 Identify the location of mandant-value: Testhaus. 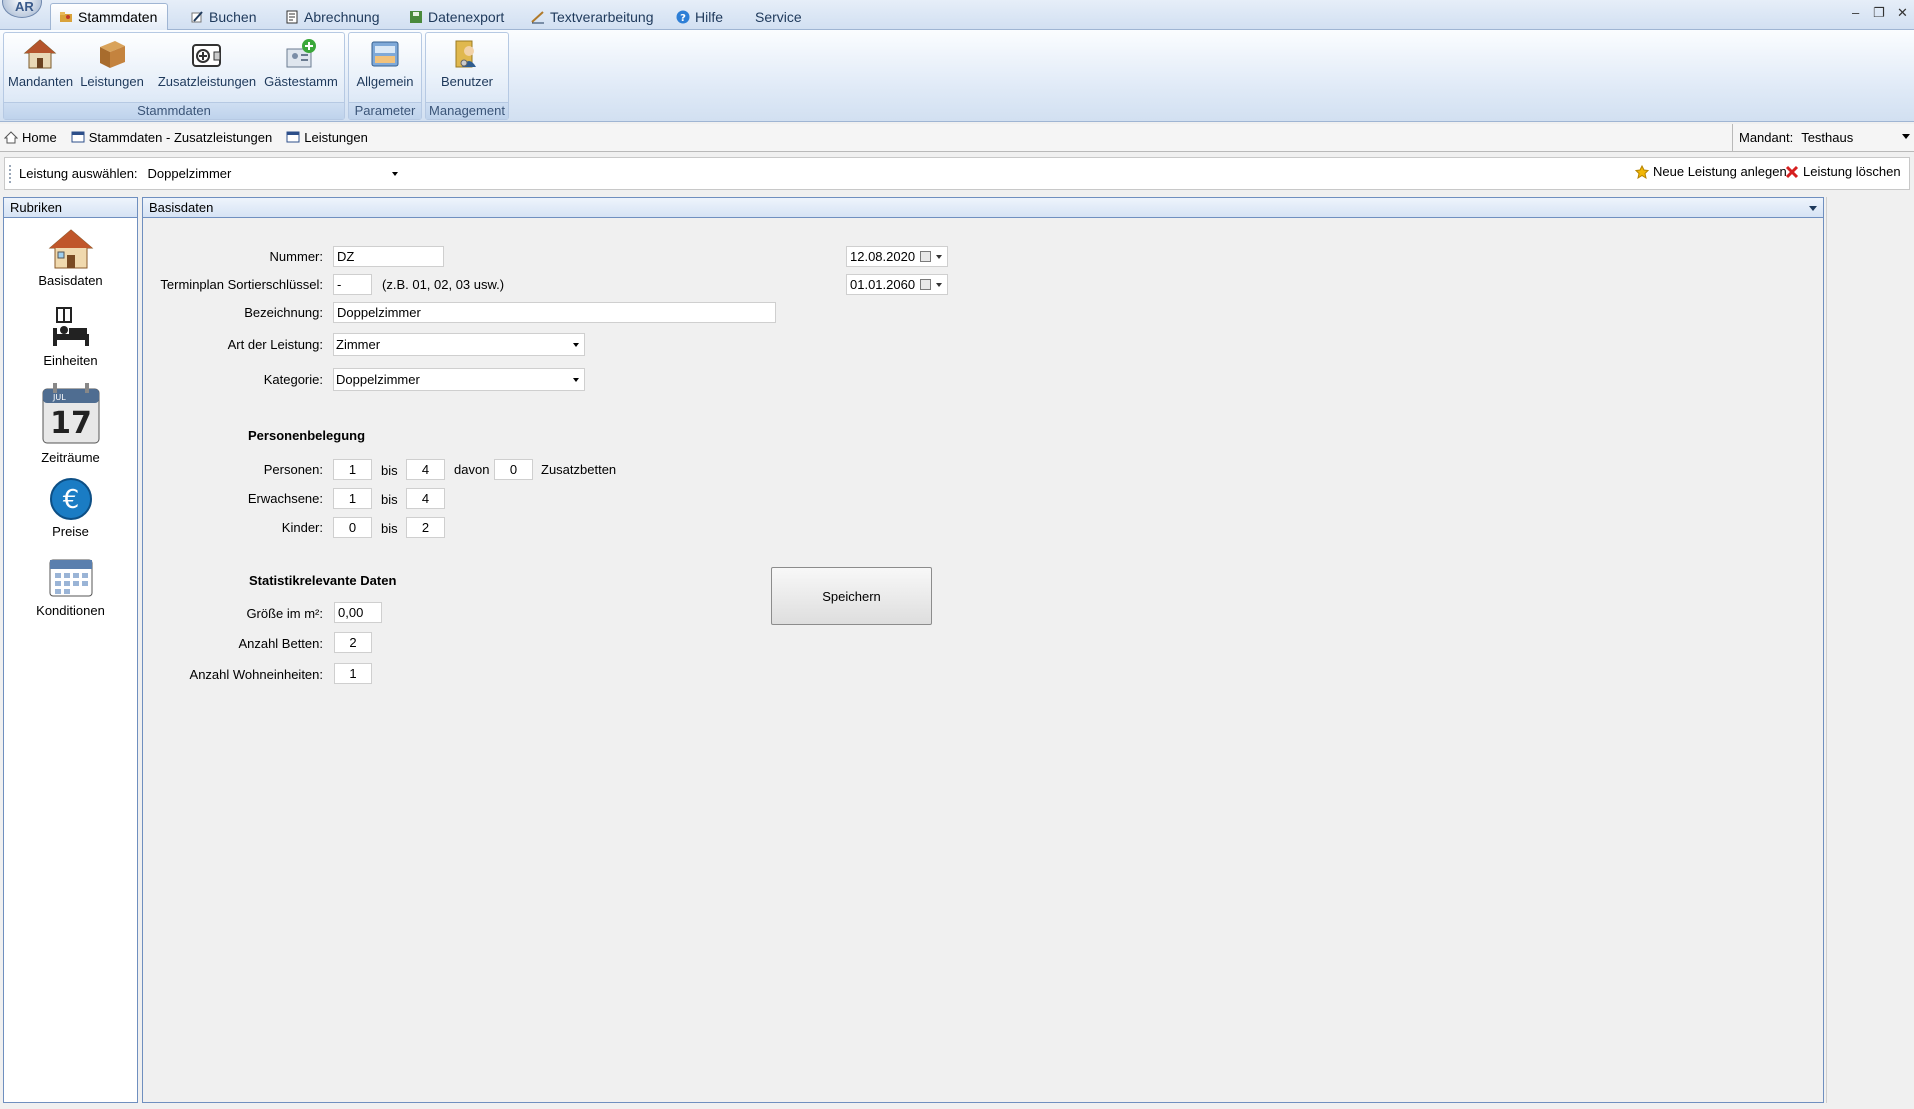
(1827, 137).